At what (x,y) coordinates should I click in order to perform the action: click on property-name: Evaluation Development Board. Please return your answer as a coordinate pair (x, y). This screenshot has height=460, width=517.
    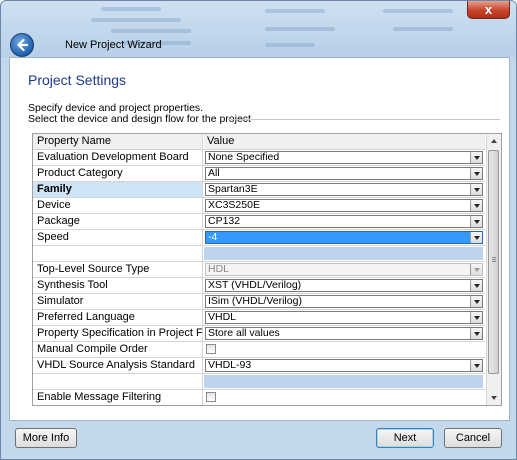
    Looking at the image, I should click on (118, 157).